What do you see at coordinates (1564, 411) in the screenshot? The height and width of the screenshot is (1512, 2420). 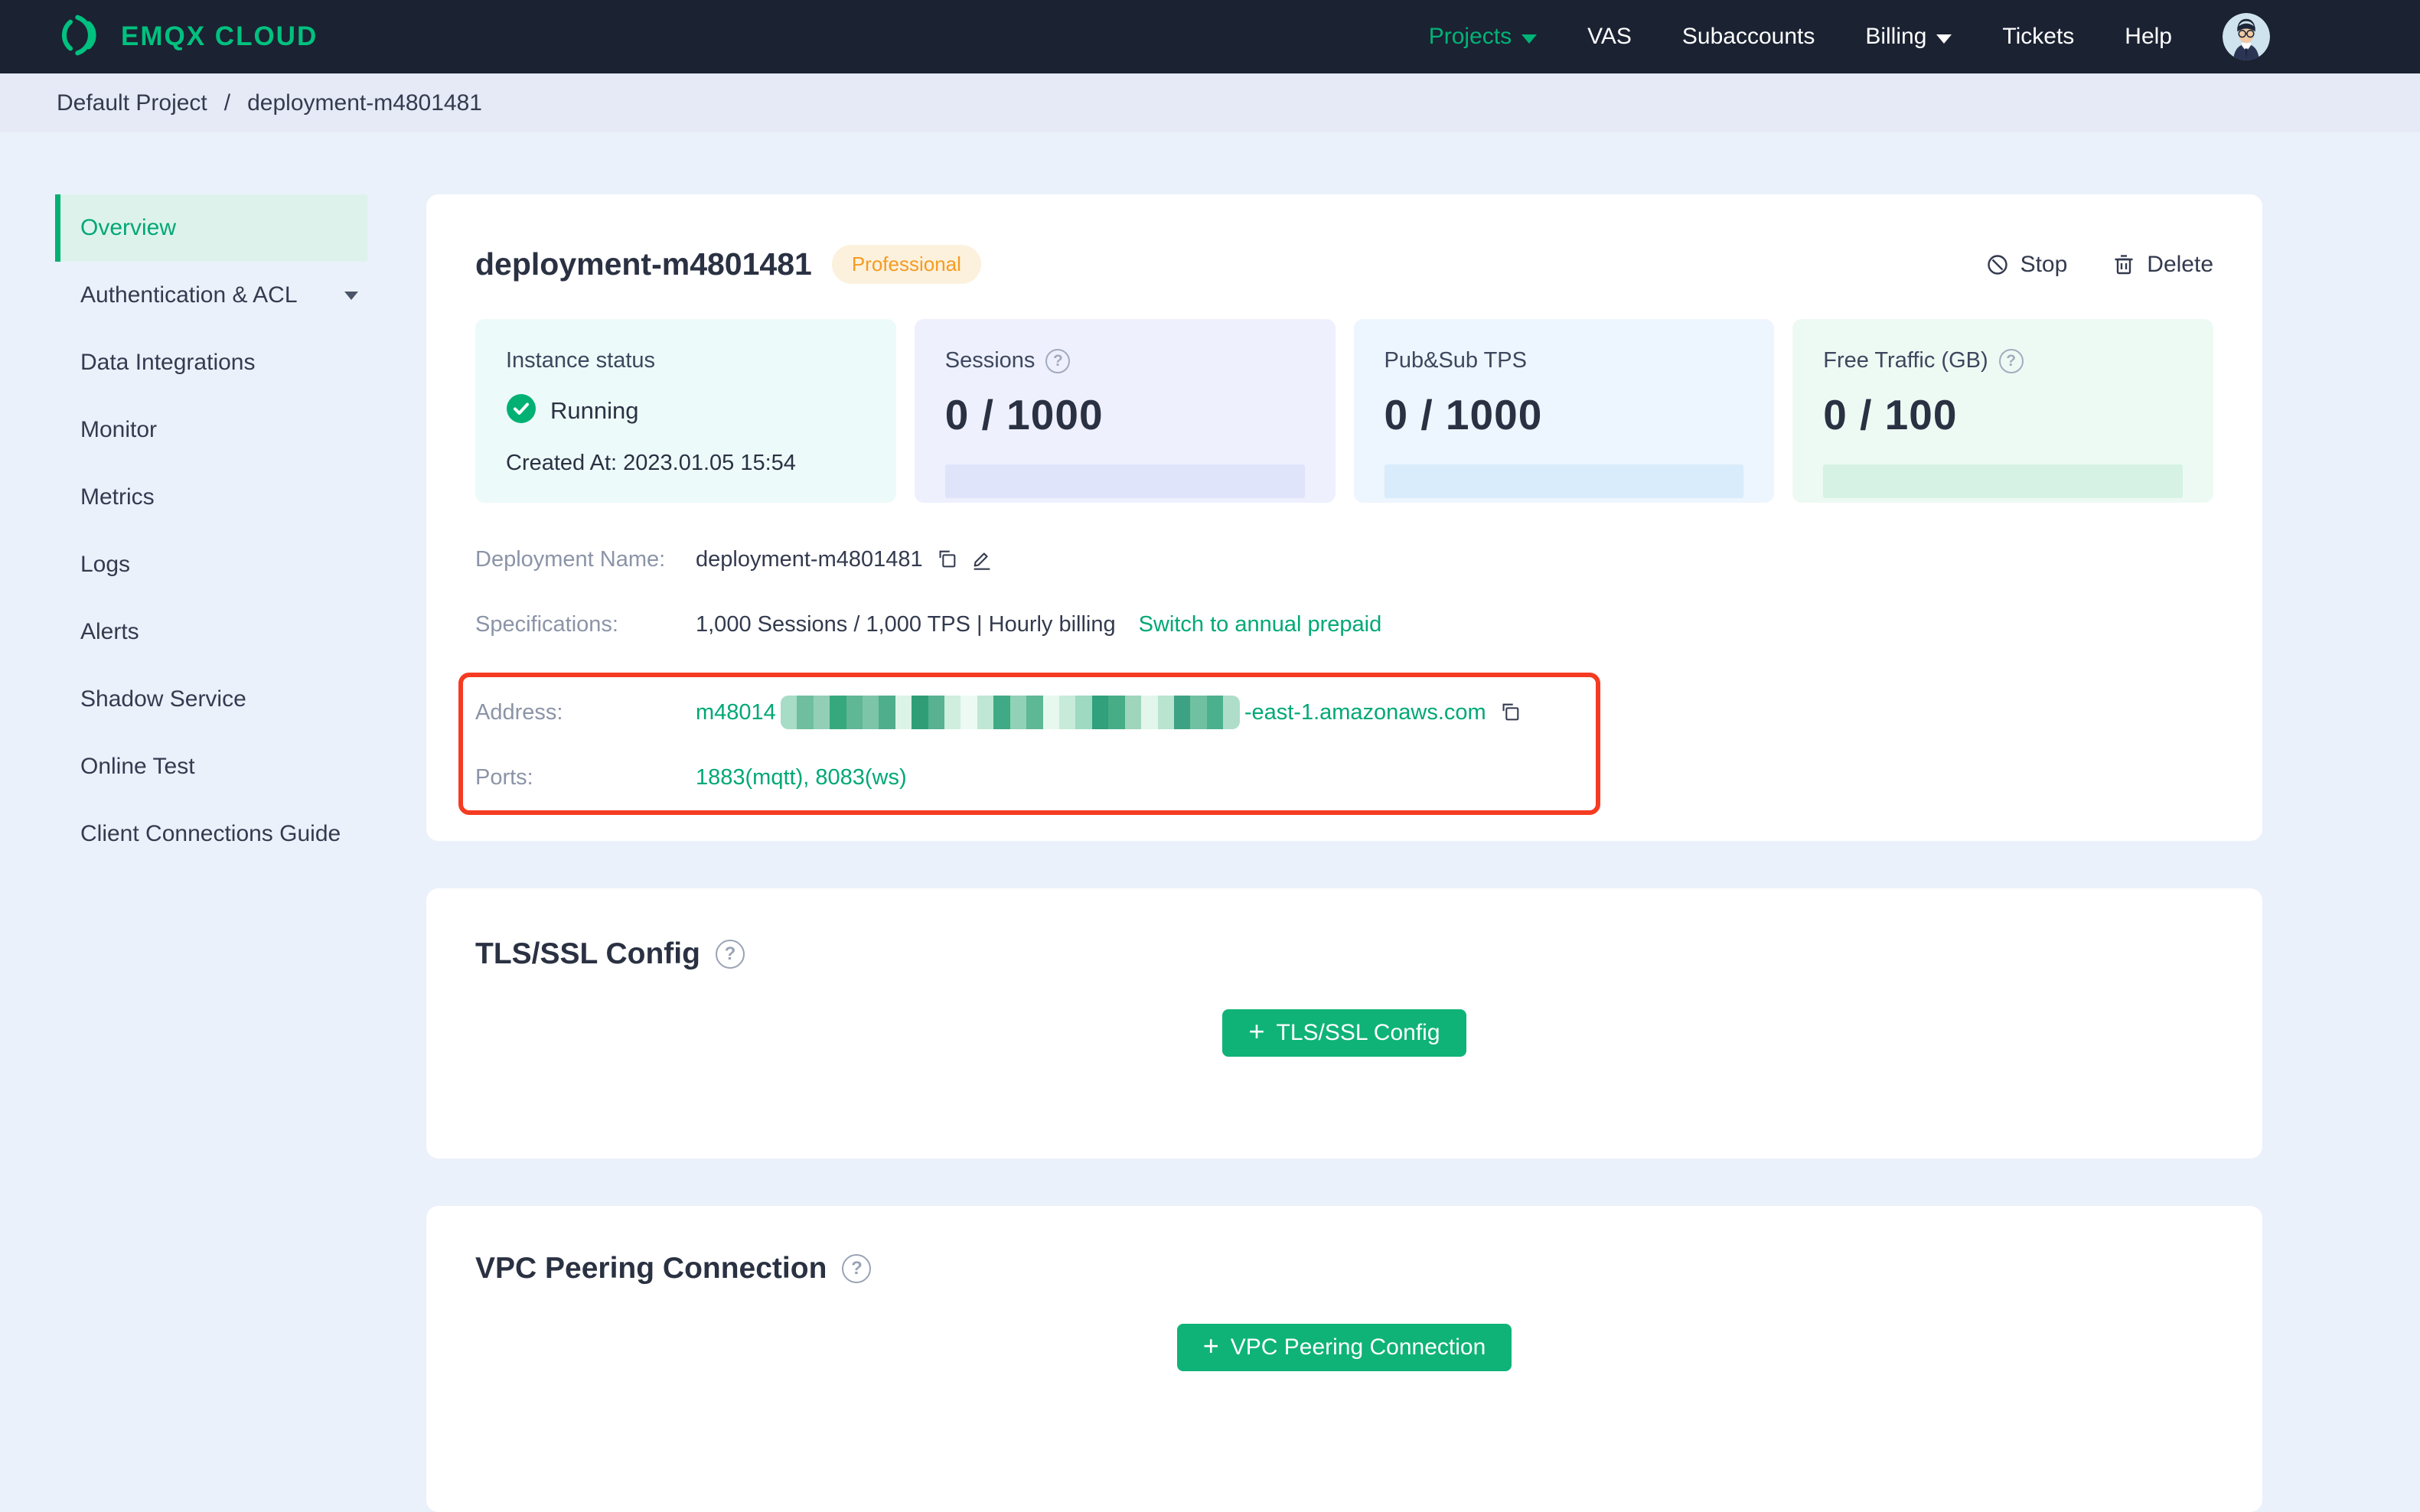 I see `pubsub-tps-card: Pub&Sub TPS 0 / 1000` at bounding box center [1564, 411].